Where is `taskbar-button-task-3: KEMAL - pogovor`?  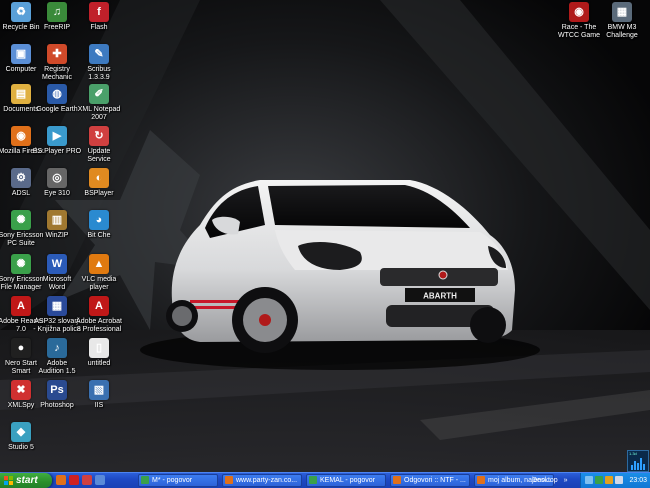 taskbar-button-task-3: KEMAL - pogovor is located at coordinates (346, 480).